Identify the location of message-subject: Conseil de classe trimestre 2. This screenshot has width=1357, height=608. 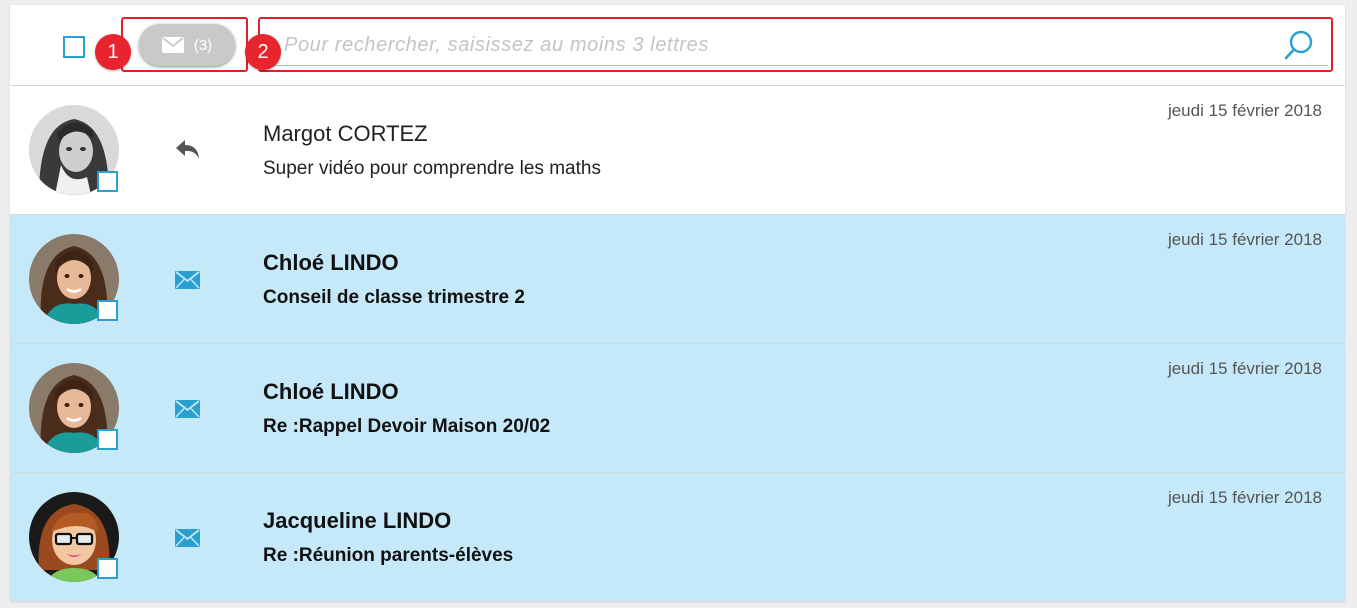
(394, 297).